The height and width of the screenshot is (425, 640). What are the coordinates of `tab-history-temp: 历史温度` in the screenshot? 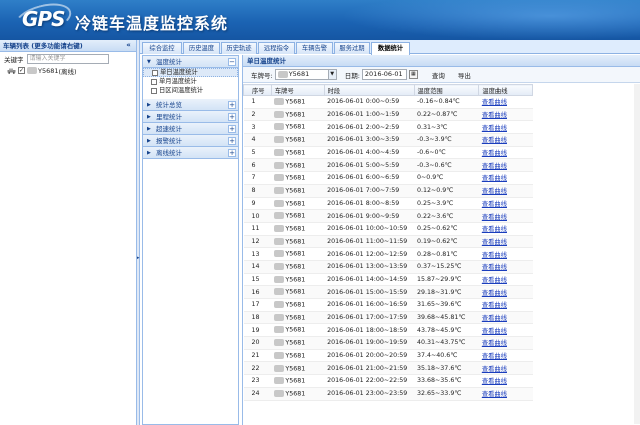 It's located at (201, 48).